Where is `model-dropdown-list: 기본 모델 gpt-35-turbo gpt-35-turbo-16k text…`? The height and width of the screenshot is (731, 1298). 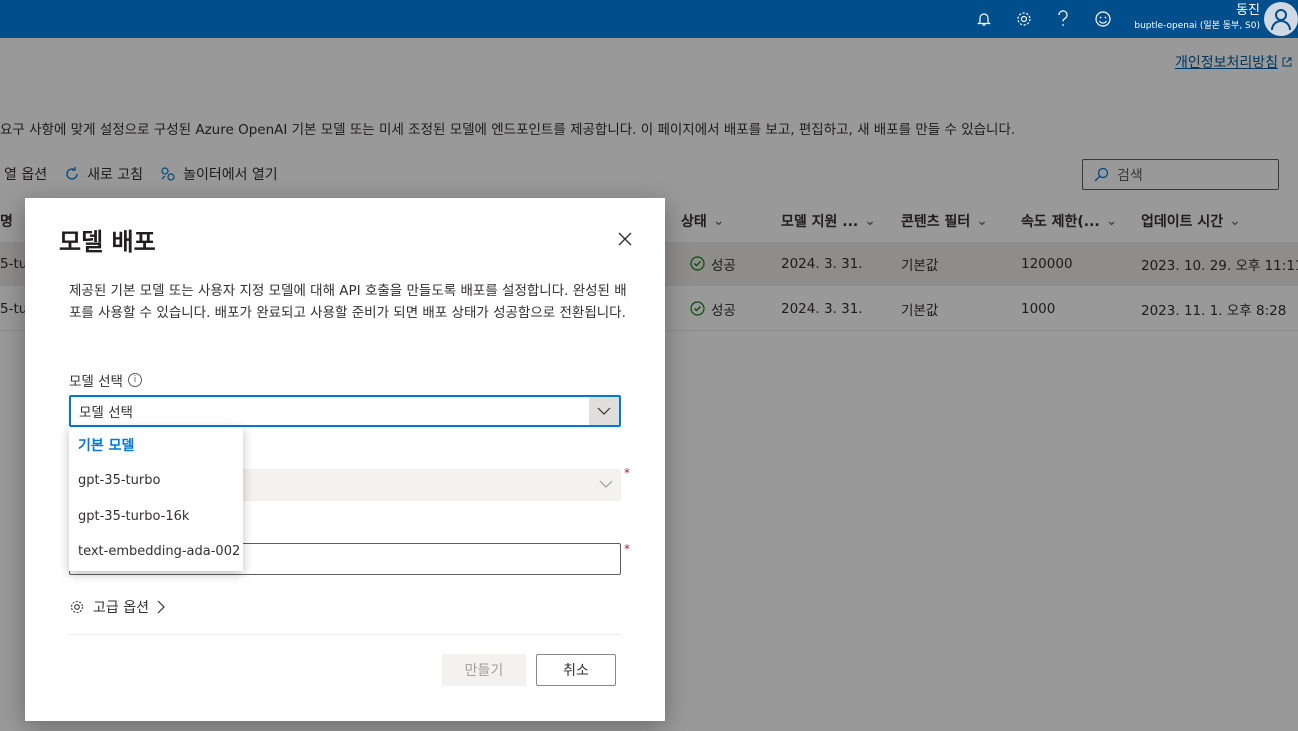 model-dropdown-list: 기본 모델 gpt-35-turbo gpt-35-turbo-16k text… is located at coordinates (156, 499).